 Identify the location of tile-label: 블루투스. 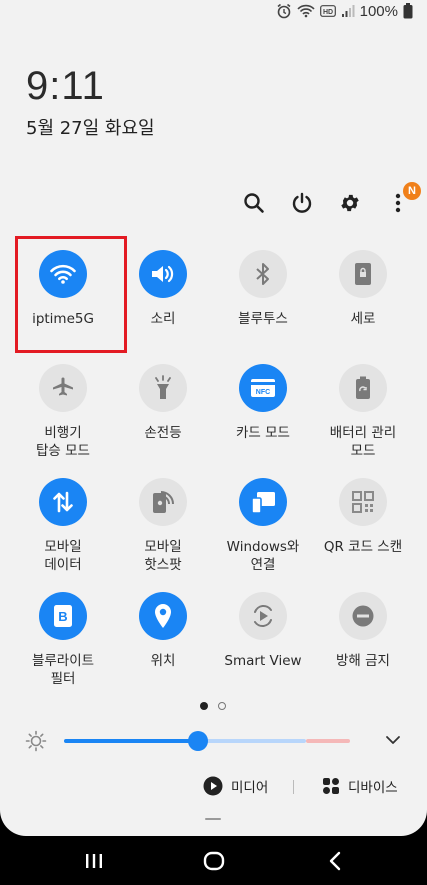
(263, 319).